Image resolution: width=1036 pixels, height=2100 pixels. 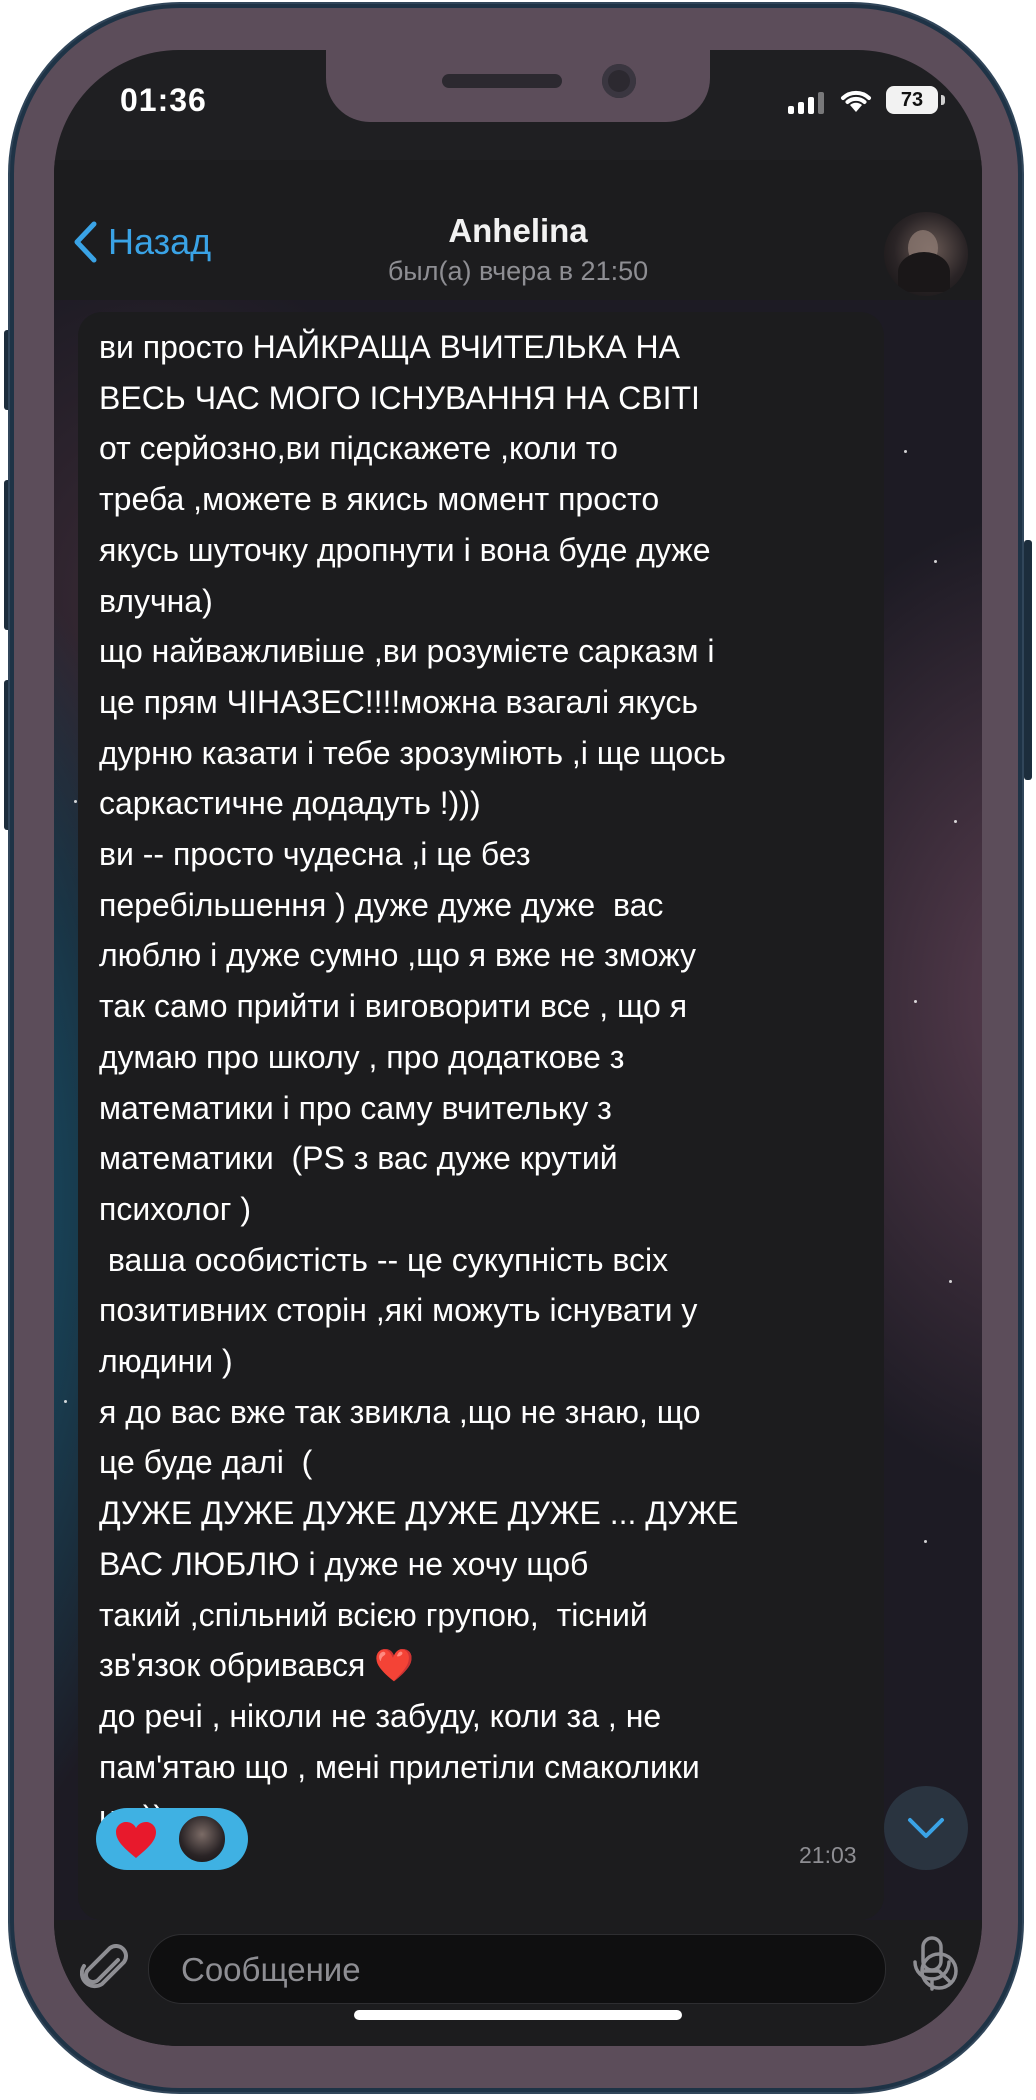 I want to click on red-heart-icon, so click(x=136, y=1840).